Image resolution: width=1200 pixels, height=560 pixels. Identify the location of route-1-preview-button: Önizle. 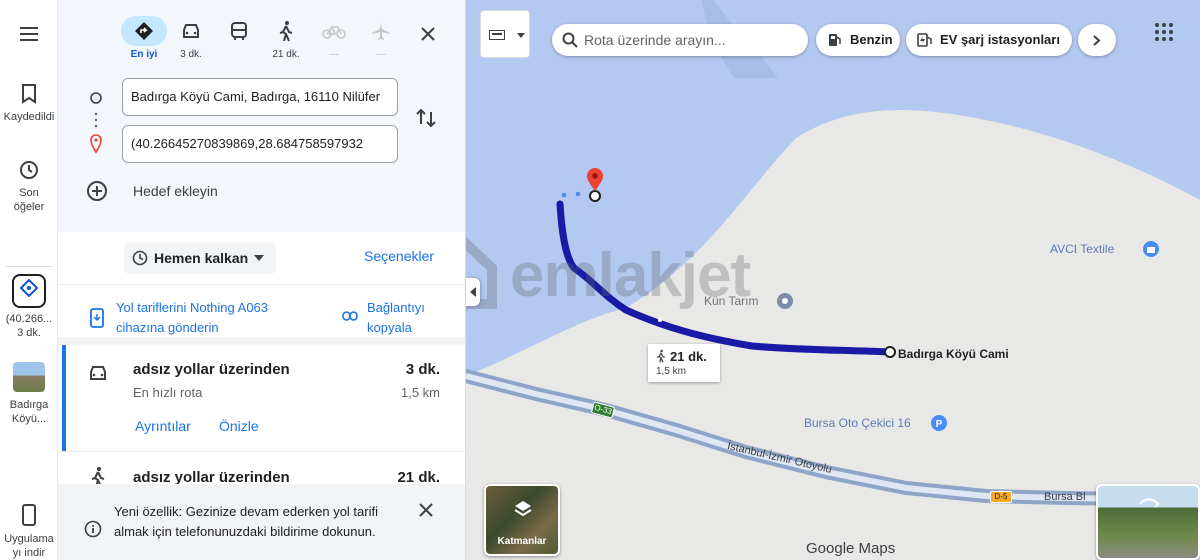
(239, 426).